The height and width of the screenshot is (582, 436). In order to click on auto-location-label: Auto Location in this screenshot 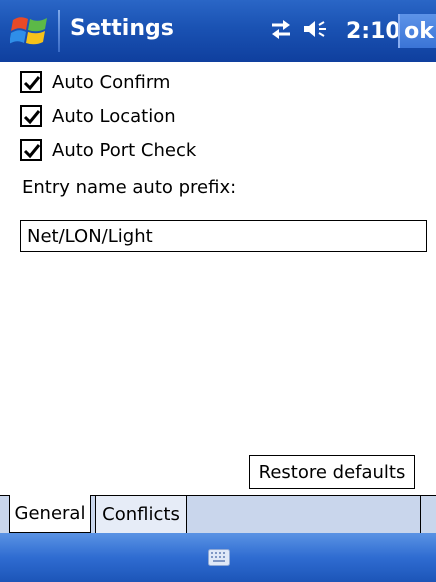, I will do `click(114, 116)`.